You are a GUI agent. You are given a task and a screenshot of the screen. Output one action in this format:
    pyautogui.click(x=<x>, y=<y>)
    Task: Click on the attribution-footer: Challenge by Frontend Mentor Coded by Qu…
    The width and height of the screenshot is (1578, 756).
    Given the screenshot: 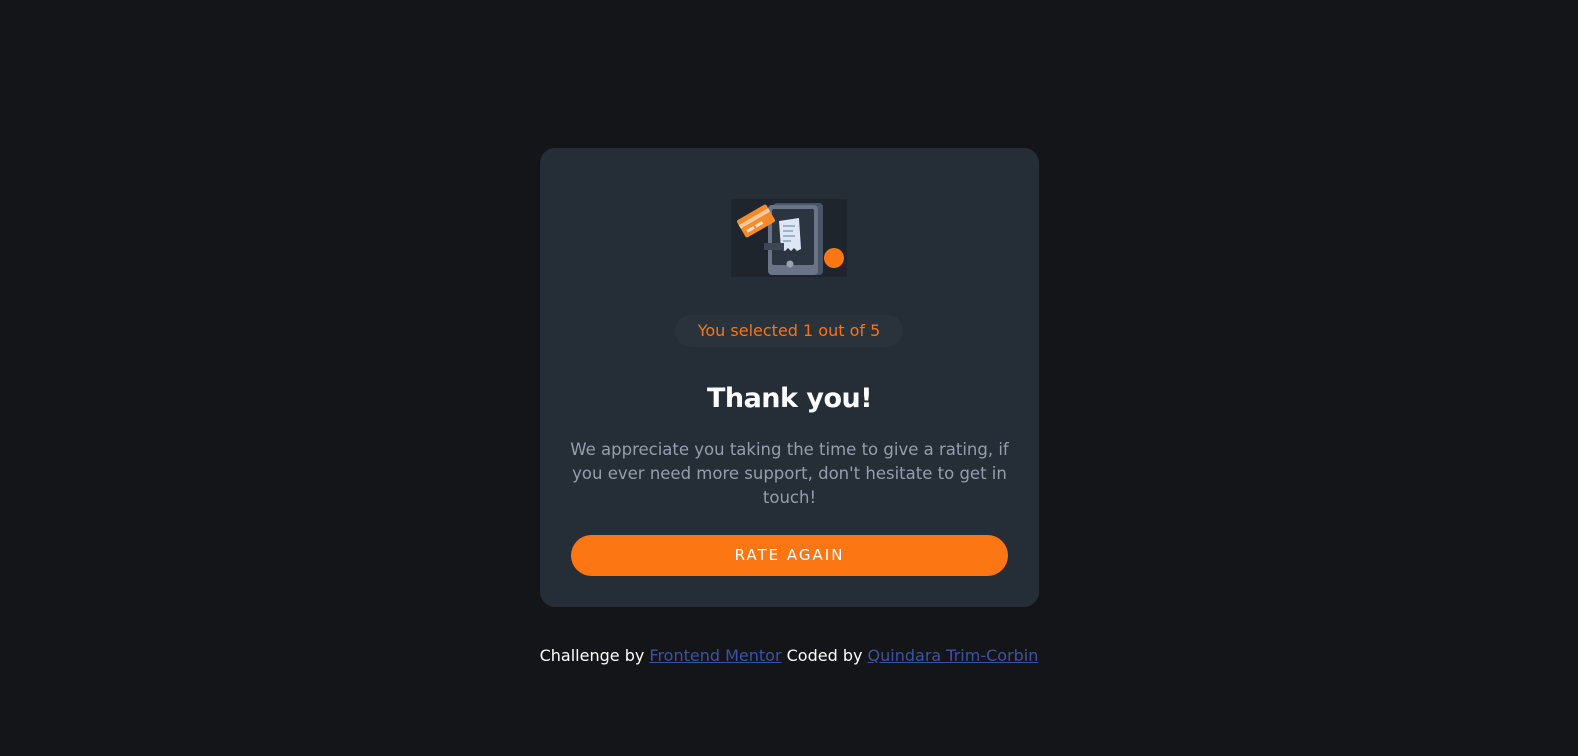 What is the action you would take?
    pyautogui.click(x=789, y=656)
    